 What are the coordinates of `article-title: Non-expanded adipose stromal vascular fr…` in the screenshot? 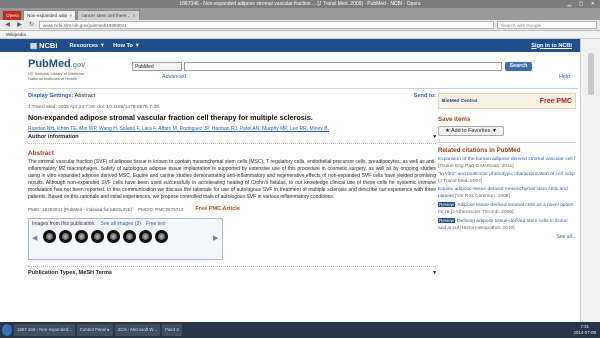 It's located at (170, 117).